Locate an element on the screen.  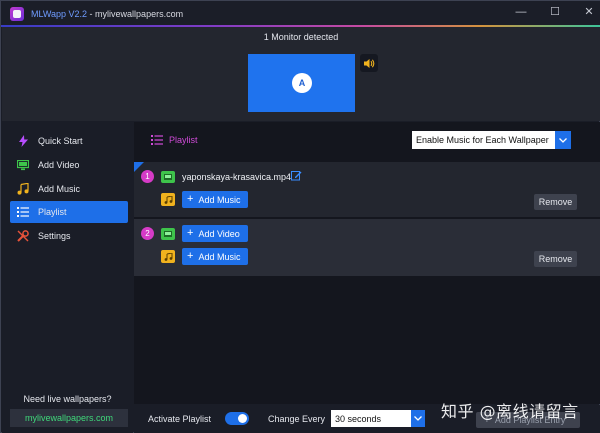
sidebar-item-settings: Settings is located at coordinates (69, 236).